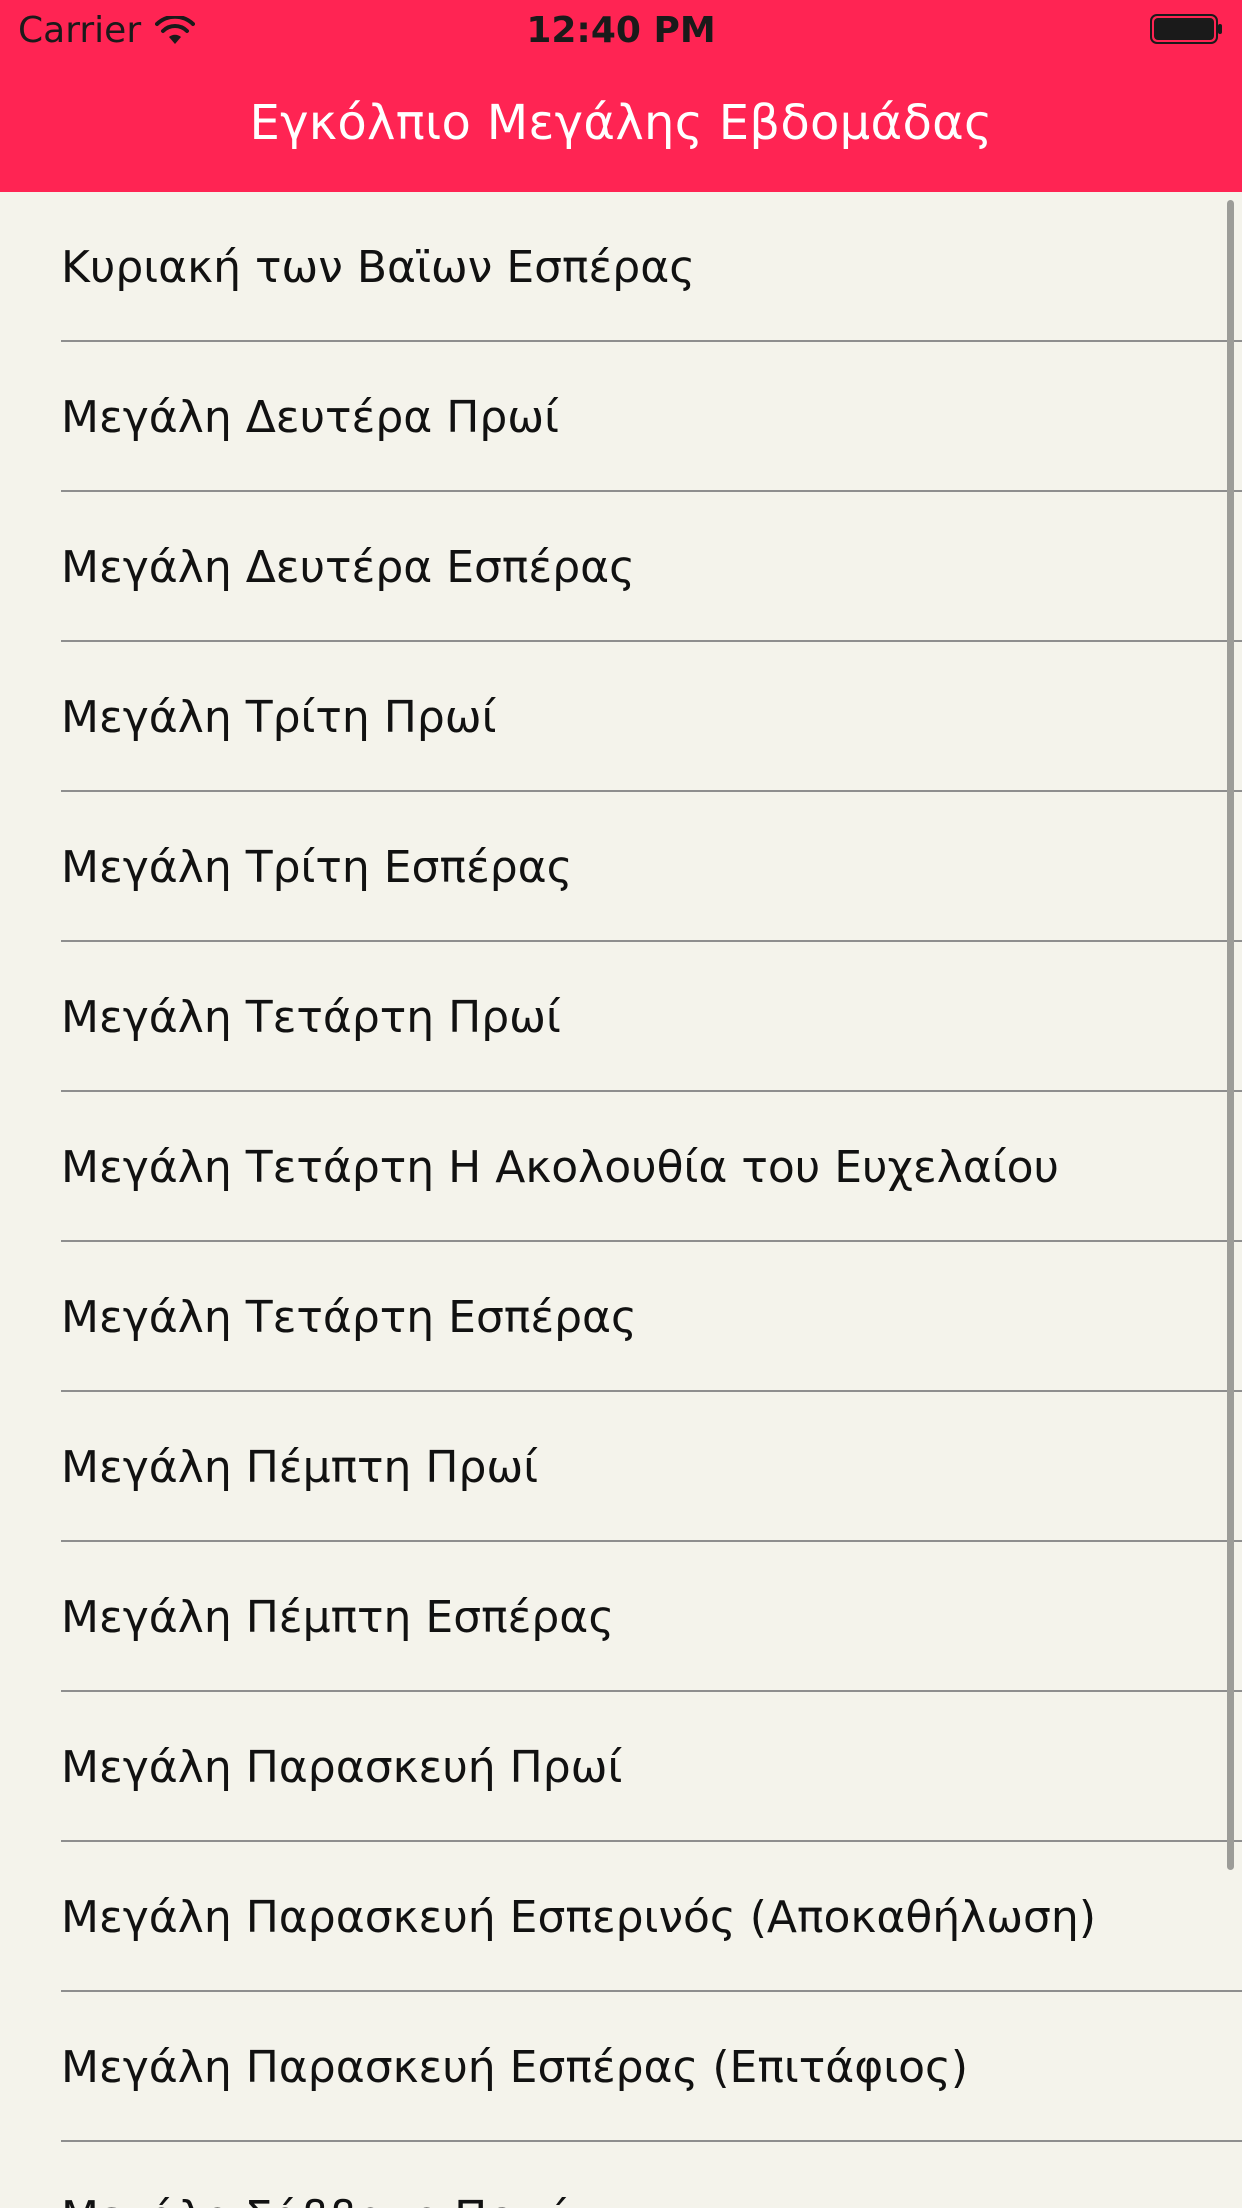 This screenshot has height=2208, width=1242. I want to click on list-item: Μεγάλη Τετάρτη Η Ακολουθία του Ευχελαίου, so click(621, 1167).